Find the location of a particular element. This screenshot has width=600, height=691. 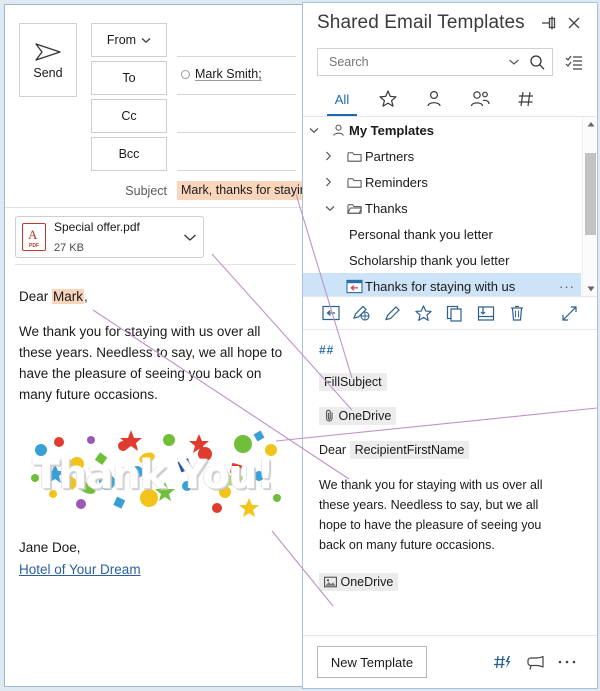

tab-all-label: All is located at coordinates (342, 99).